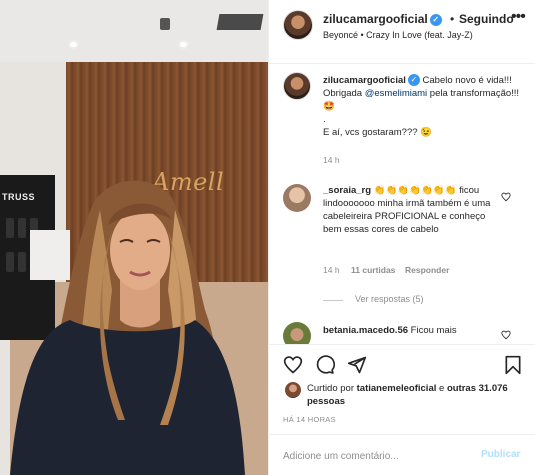 The image size is (535, 475). What do you see at coordinates (377, 132) in the screenshot?
I see `caption-question: E aí, vcs gostaram??? 😉` at bounding box center [377, 132].